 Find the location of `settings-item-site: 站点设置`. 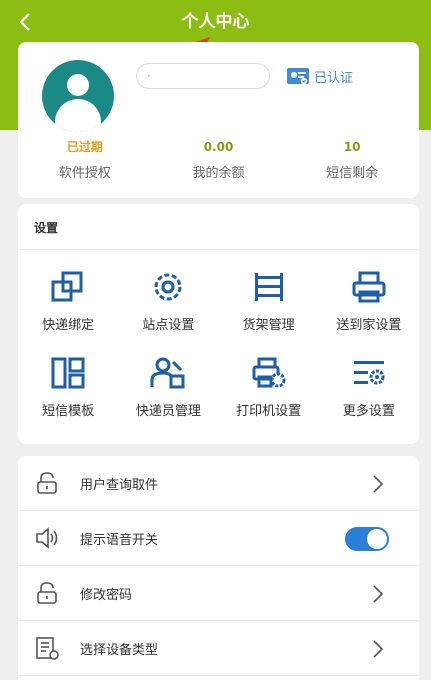

settings-item-site: 站点设置 is located at coordinates (168, 313).